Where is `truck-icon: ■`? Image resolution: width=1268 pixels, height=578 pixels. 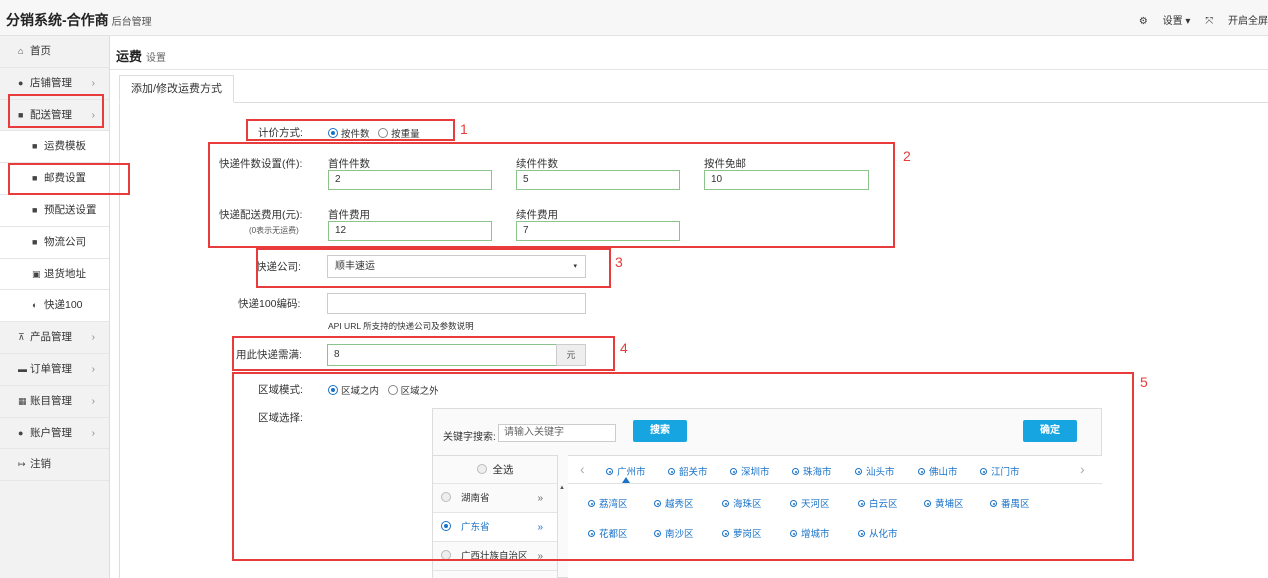
truck-icon: ■ is located at coordinates (35, 209).